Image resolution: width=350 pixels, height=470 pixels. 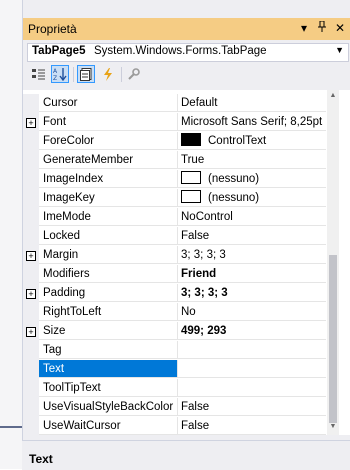 I want to click on property-name: ImageKey, so click(x=108, y=198).